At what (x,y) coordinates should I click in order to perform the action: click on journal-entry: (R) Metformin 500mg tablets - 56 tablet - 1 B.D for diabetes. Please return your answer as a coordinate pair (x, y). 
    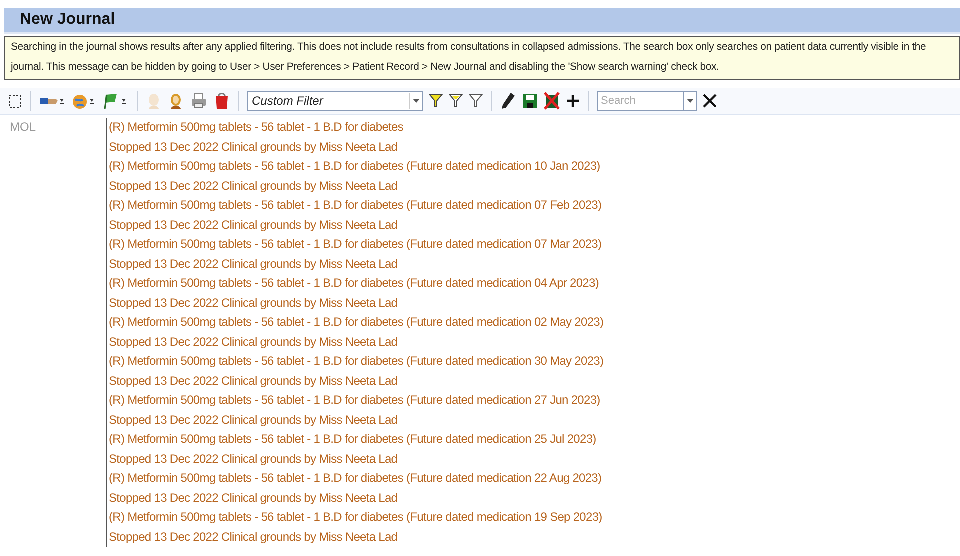
    Looking at the image, I should click on (256, 127).